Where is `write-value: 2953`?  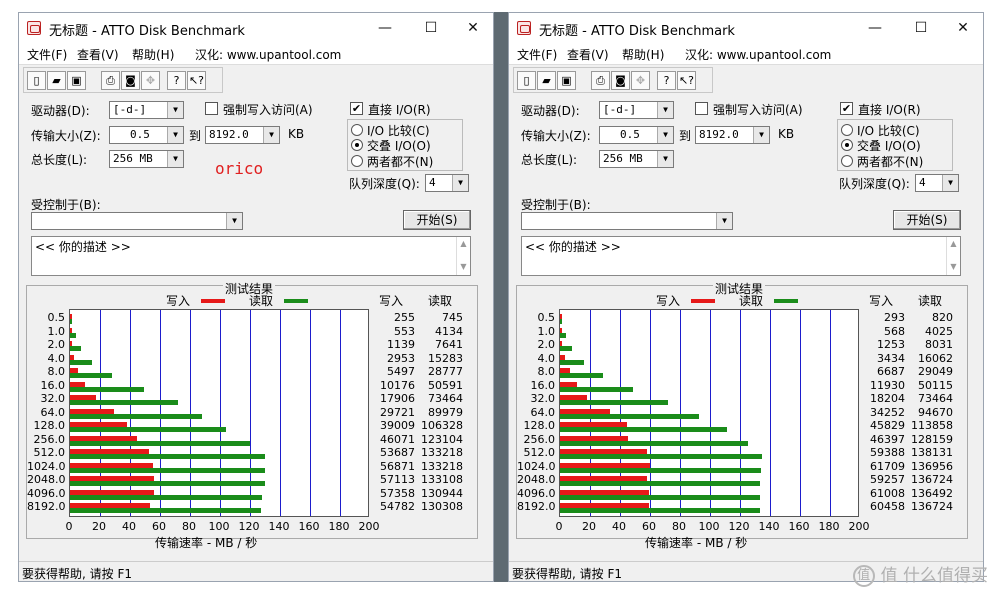 write-value: 2953 is located at coordinates (401, 358).